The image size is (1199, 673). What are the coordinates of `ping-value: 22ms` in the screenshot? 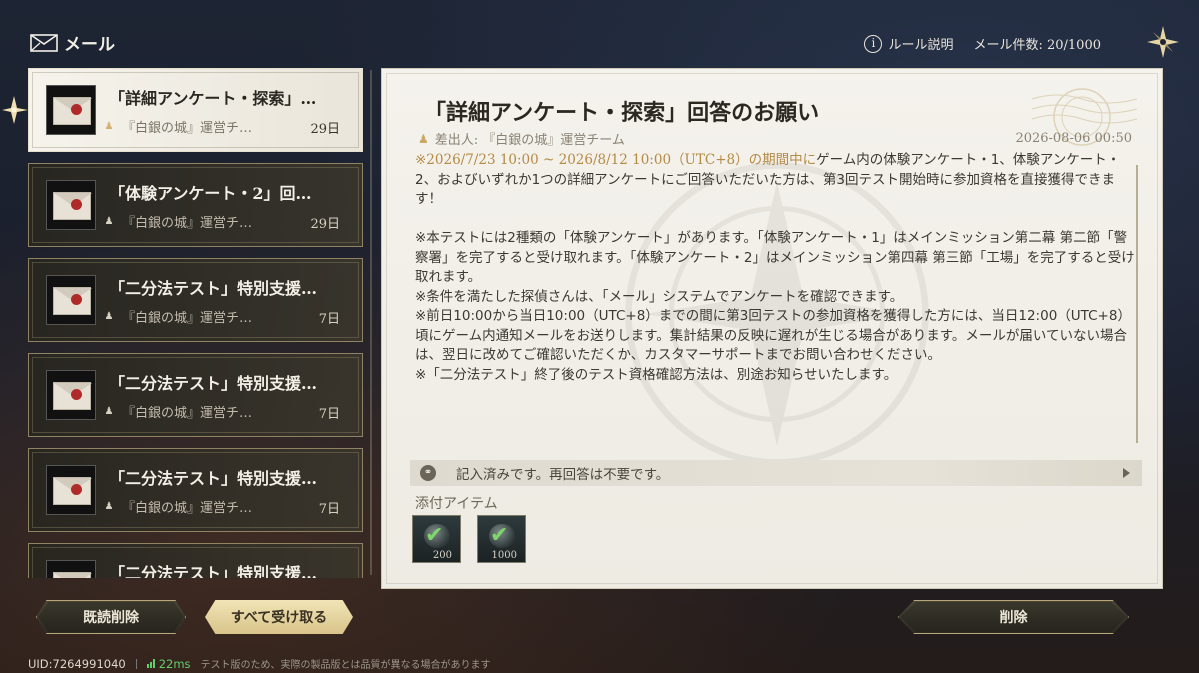 It's located at (174, 663).